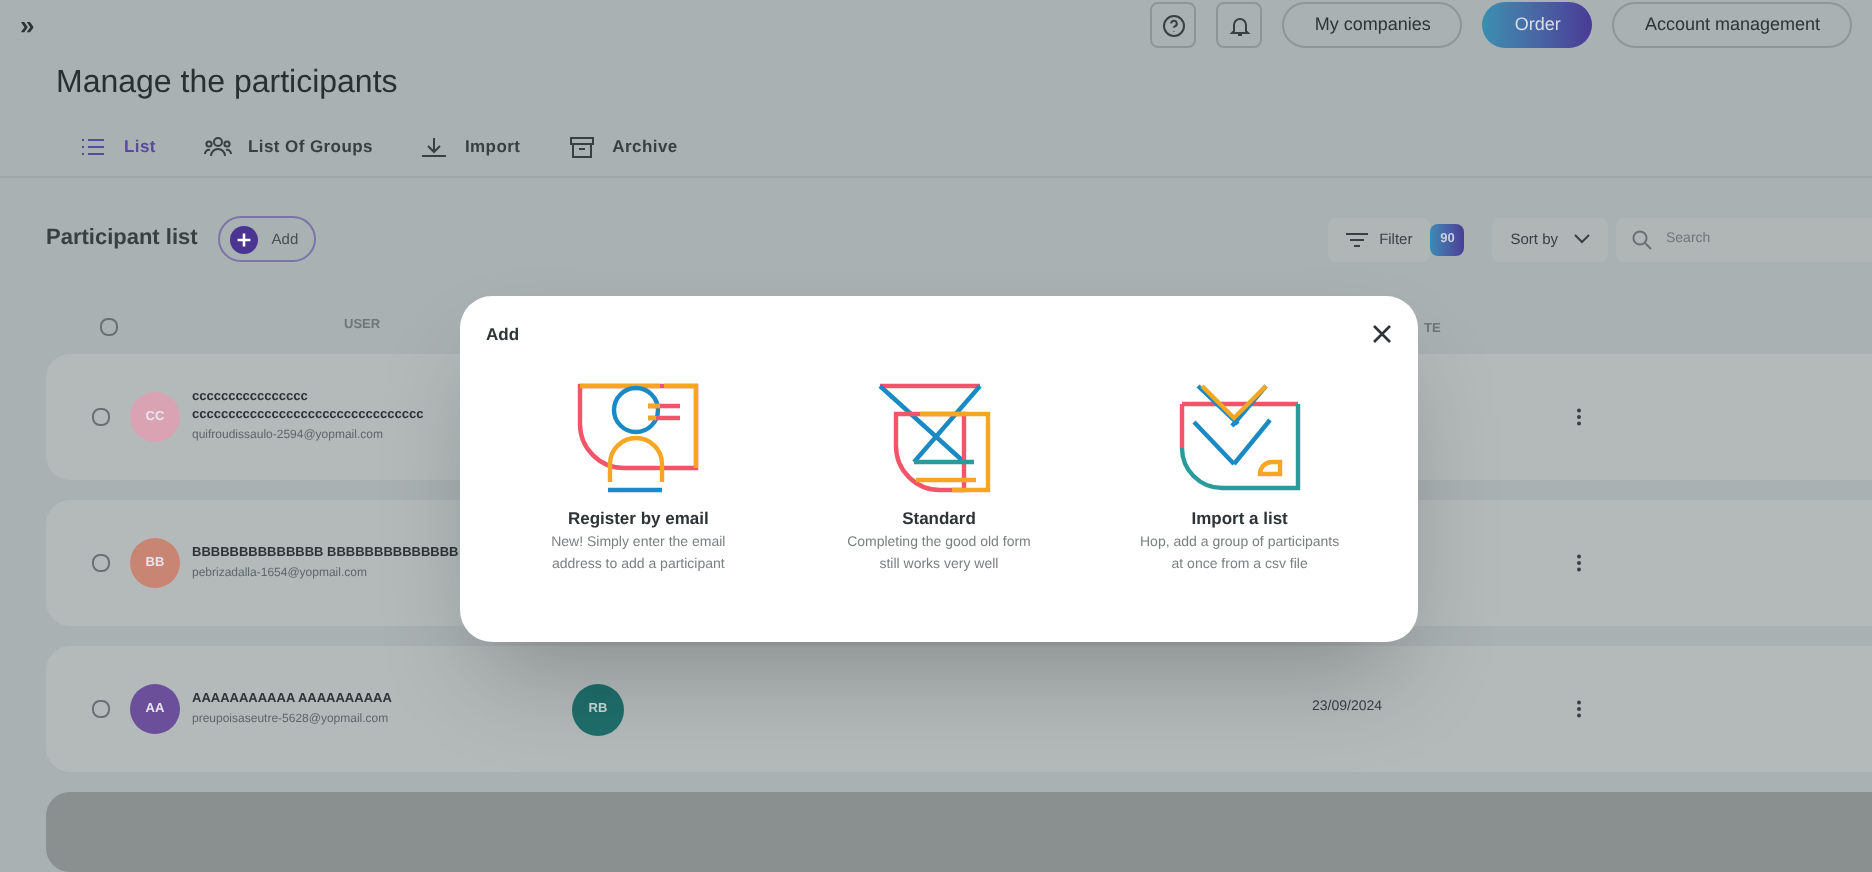 The width and height of the screenshot is (1872, 872). Describe the element at coordinates (94, 146) in the screenshot. I see `list-icon` at that location.